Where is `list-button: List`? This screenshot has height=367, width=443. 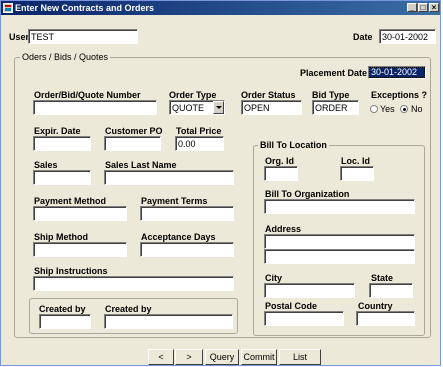 list-button: List is located at coordinates (300, 357).